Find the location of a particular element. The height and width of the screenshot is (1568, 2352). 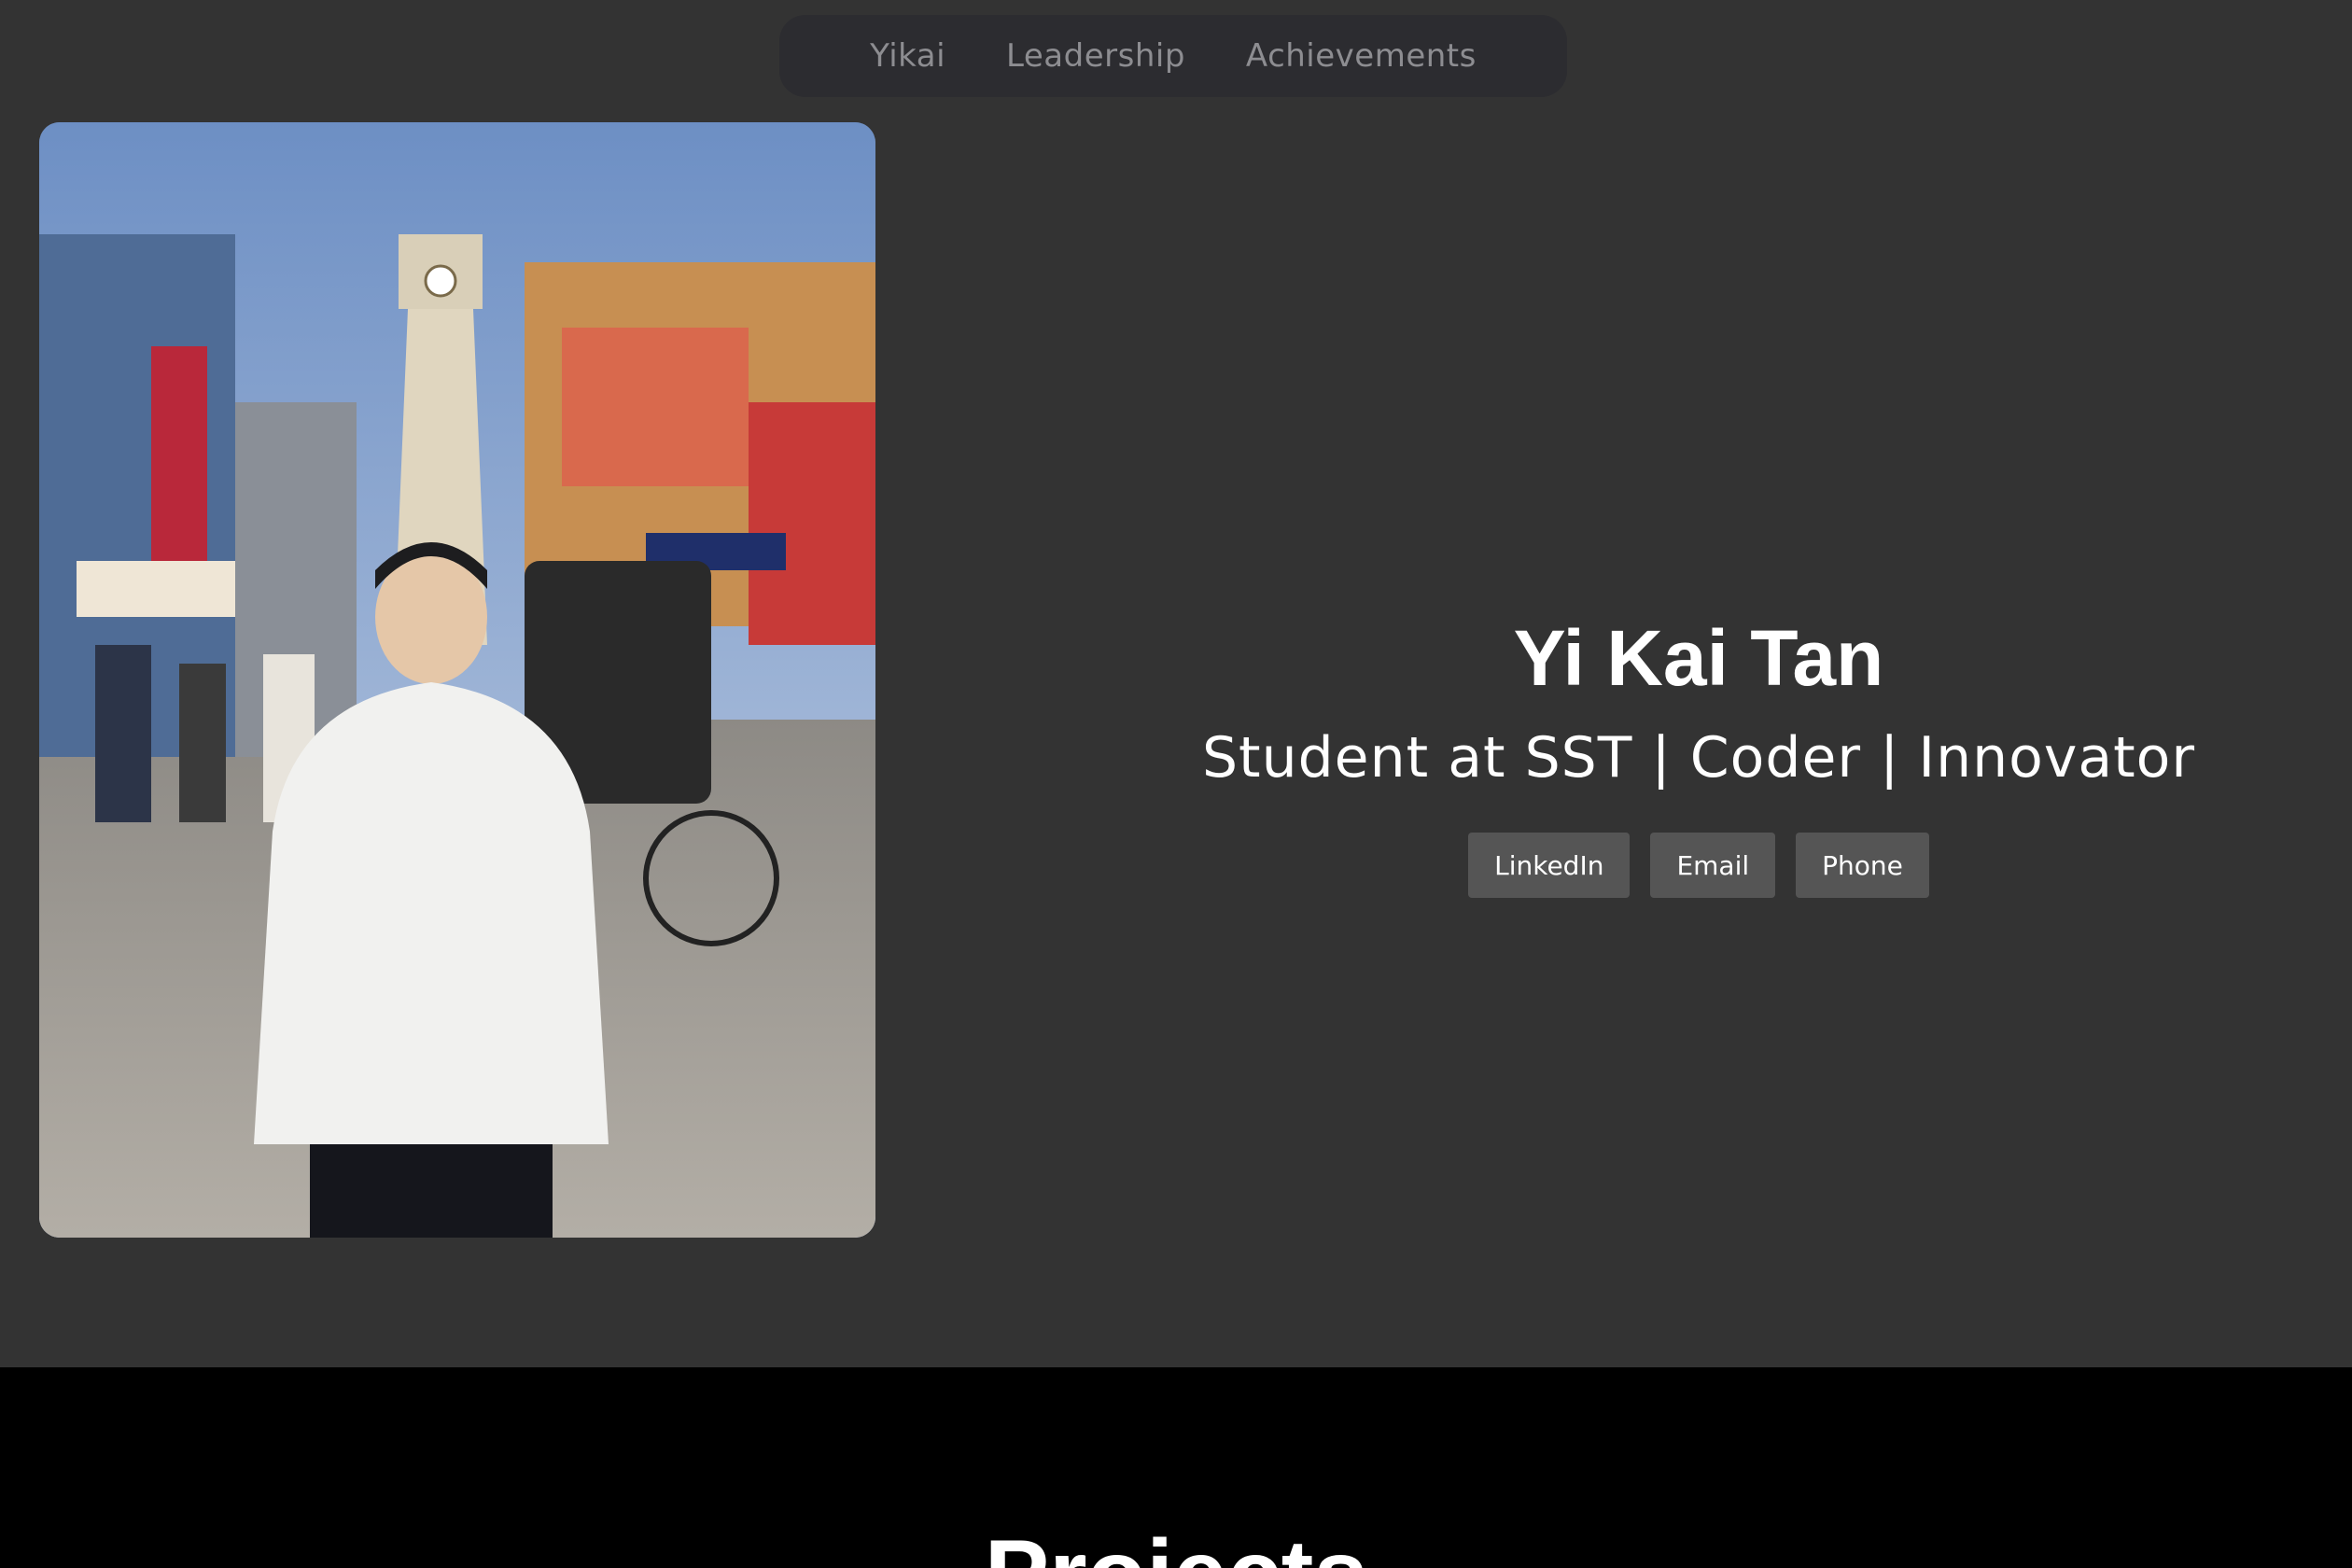

projects-heading: Projects is located at coordinates (1176, 1547).